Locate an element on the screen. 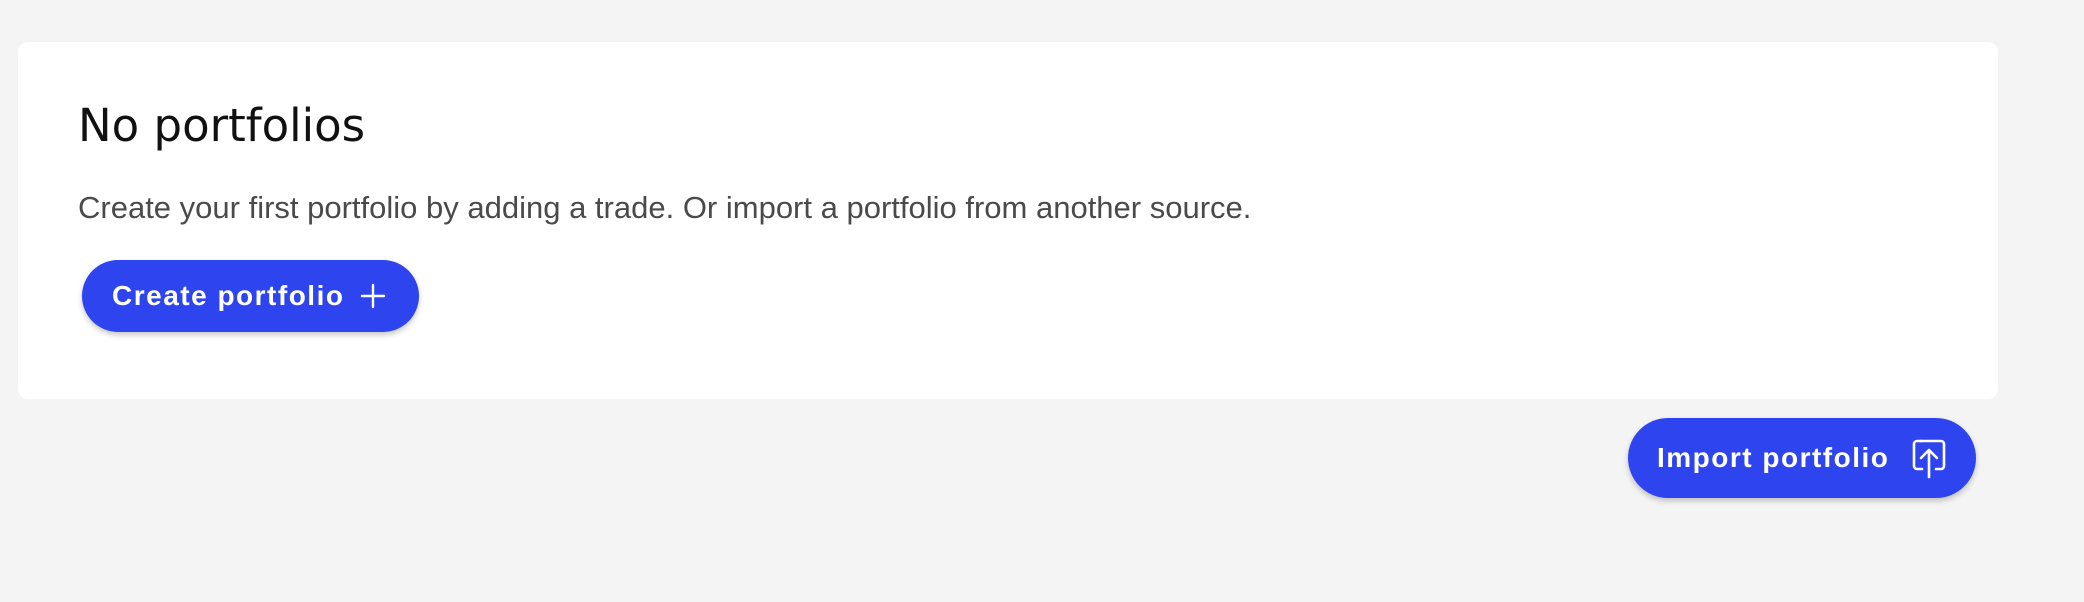 The height and width of the screenshot is (602, 2084). import-portfolio-label: Import portfolio is located at coordinates (1773, 457).